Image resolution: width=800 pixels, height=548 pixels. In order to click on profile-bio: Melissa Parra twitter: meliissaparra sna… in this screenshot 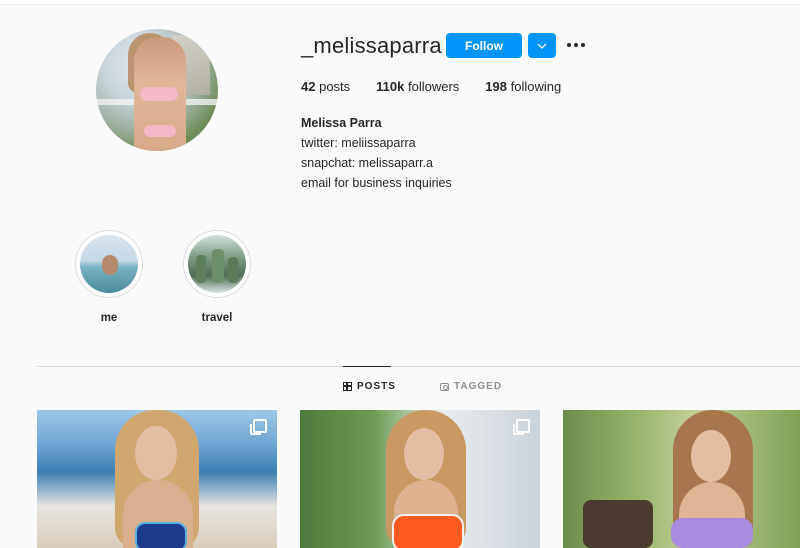, I will do `click(376, 153)`.